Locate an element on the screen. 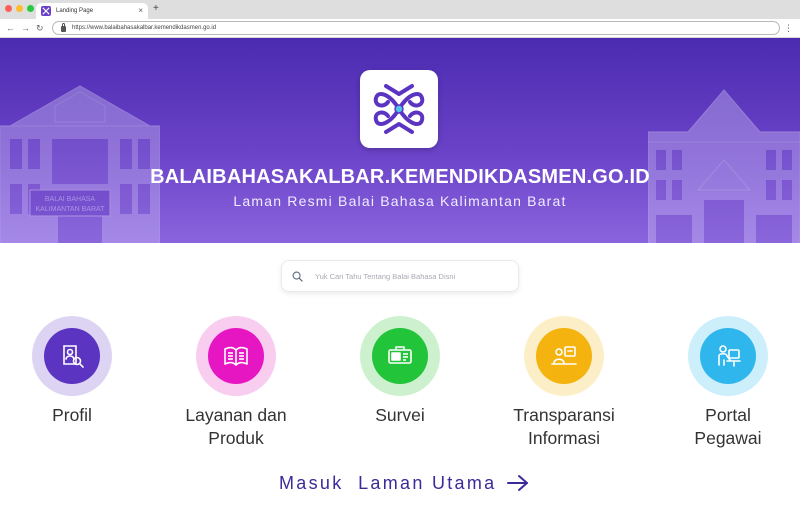 The image size is (800, 517). profile-search-icon is located at coordinates (73, 356).